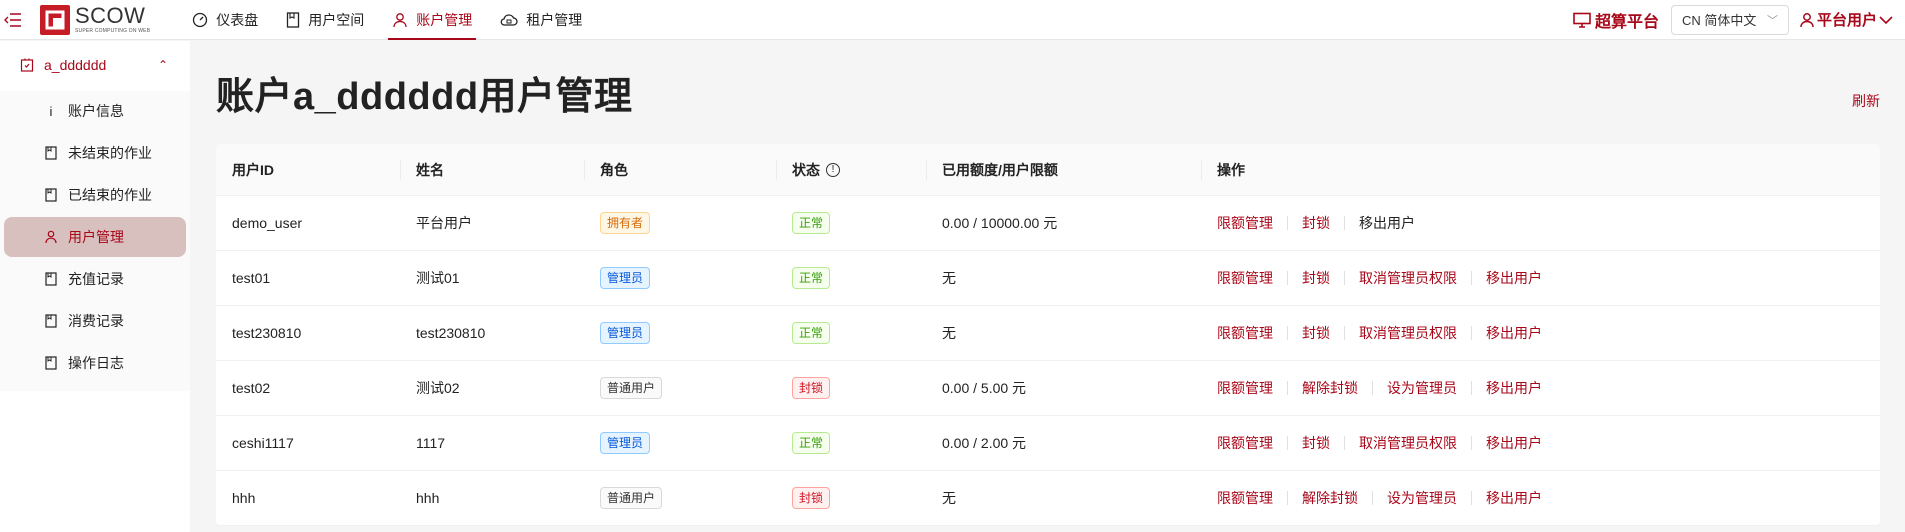  What do you see at coordinates (110, 195) in the screenshot?
I see `sidebar-item-label: 已结束的作业` at bounding box center [110, 195].